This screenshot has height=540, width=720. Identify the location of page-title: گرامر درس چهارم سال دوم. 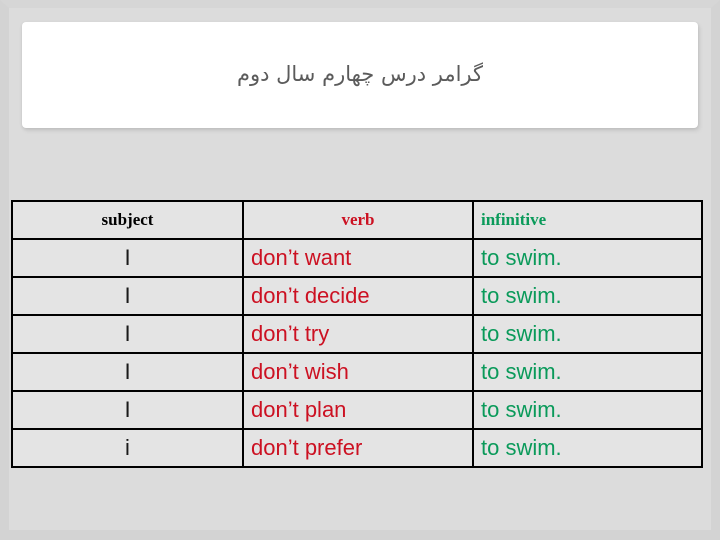
(360, 74).